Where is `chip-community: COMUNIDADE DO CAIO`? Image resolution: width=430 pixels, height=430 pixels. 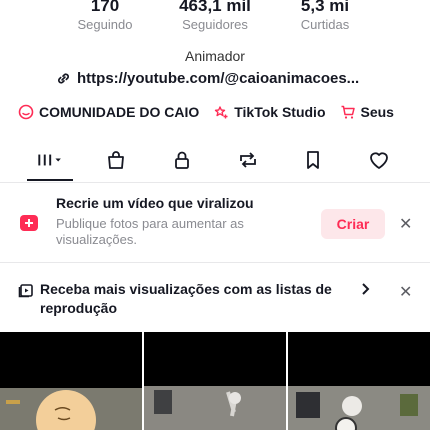 chip-community: COMUNIDADE DO CAIO is located at coordinates (108, 112).